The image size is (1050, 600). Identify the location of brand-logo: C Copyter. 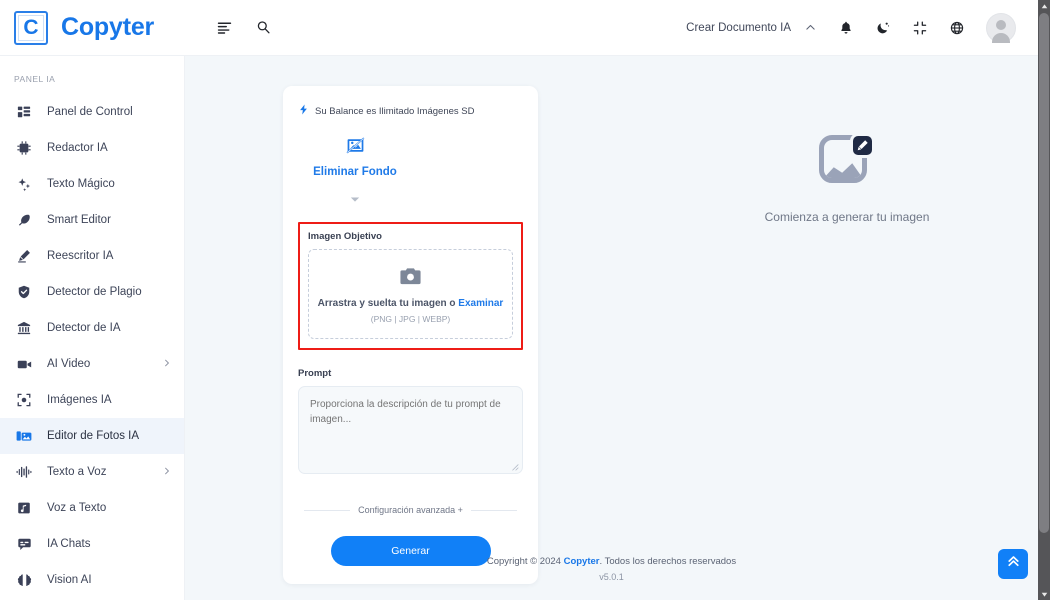
(92, 27).